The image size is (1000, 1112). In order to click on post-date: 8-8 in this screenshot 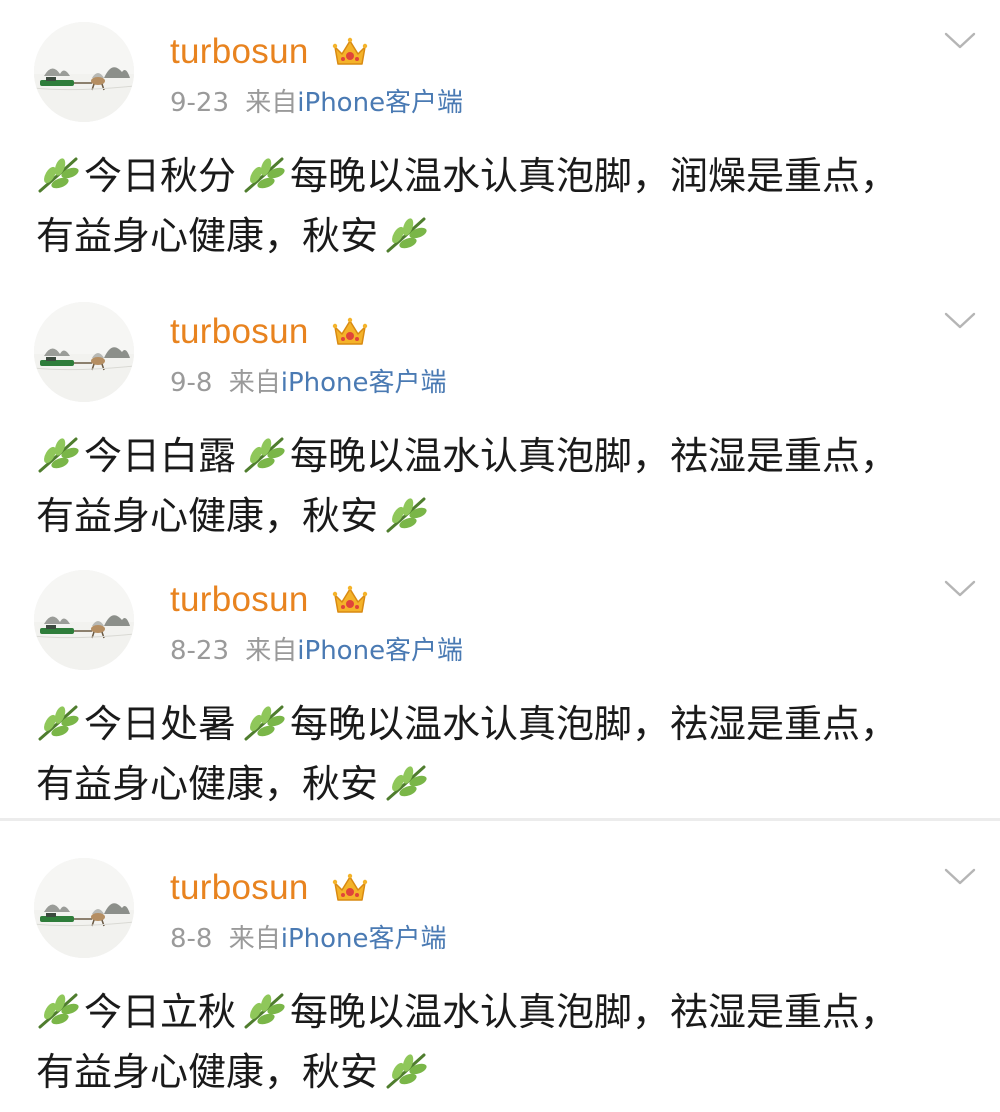, I will do `click(191, 939)`.